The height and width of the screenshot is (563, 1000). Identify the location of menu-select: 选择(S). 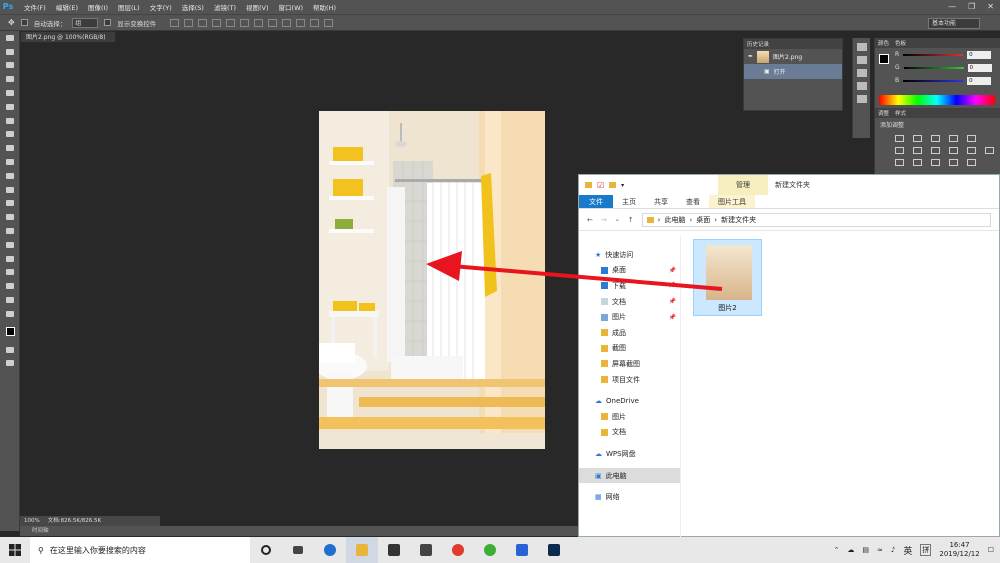
(193, 7).